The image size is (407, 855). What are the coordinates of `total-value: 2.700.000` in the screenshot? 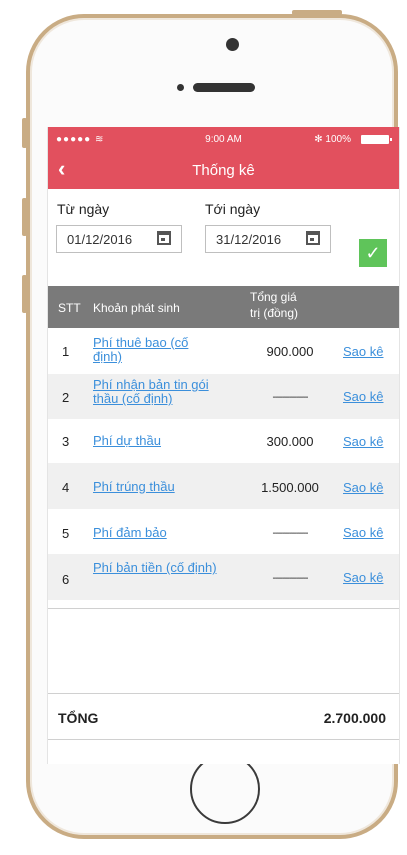 It's located at (354, 718).